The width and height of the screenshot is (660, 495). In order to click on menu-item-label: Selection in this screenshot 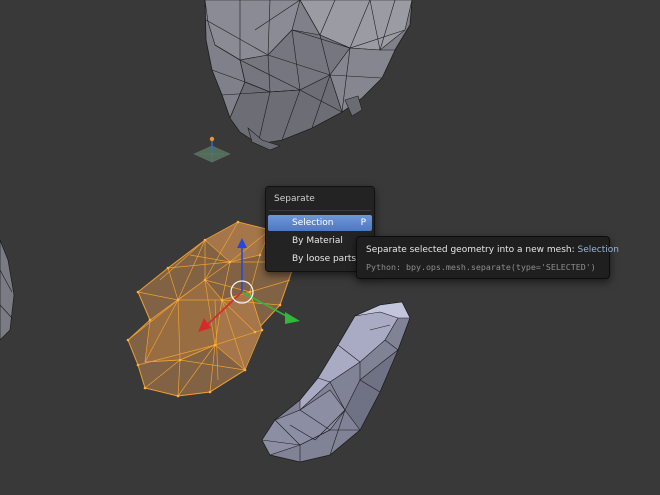, I will do `click(313, 223)`.